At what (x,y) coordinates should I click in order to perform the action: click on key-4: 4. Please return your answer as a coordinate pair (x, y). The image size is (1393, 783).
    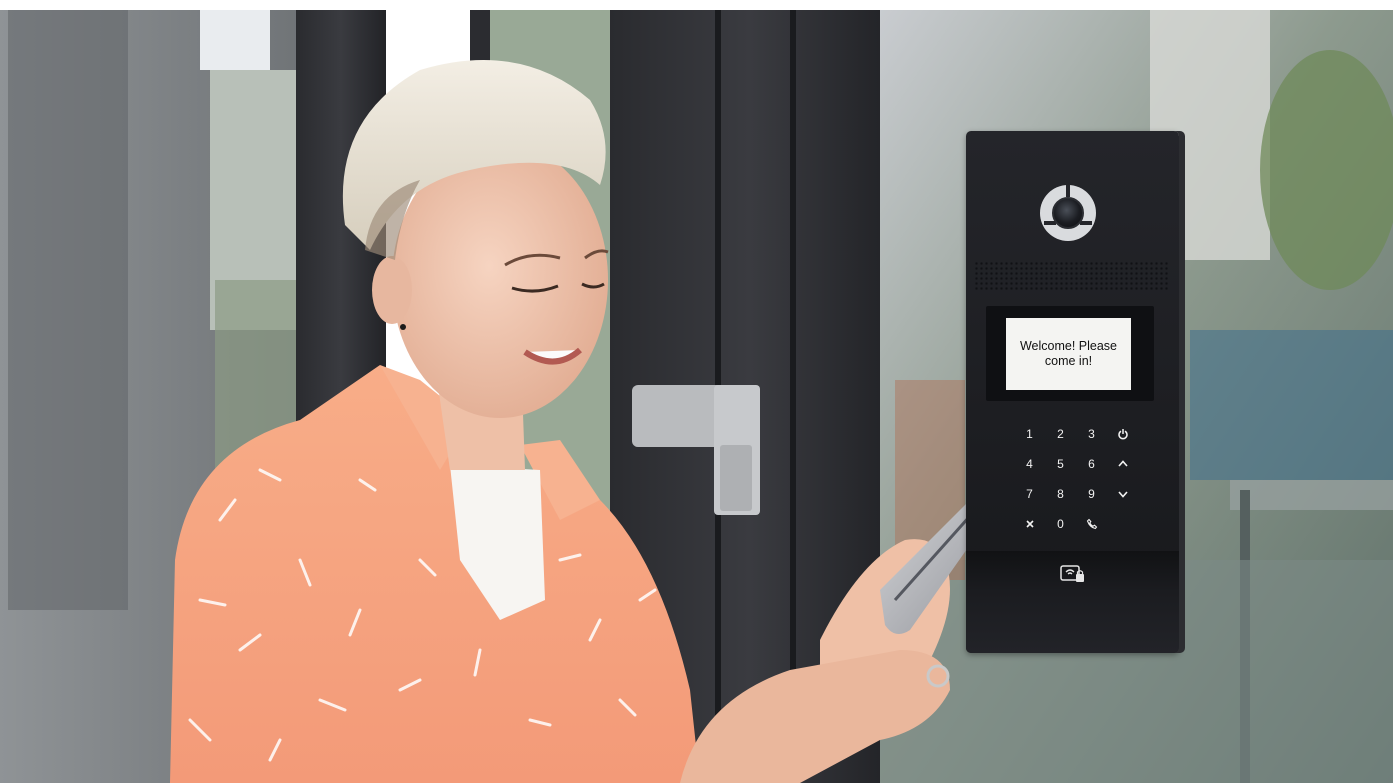
    Looking at the image, I should click on (1029, 464).